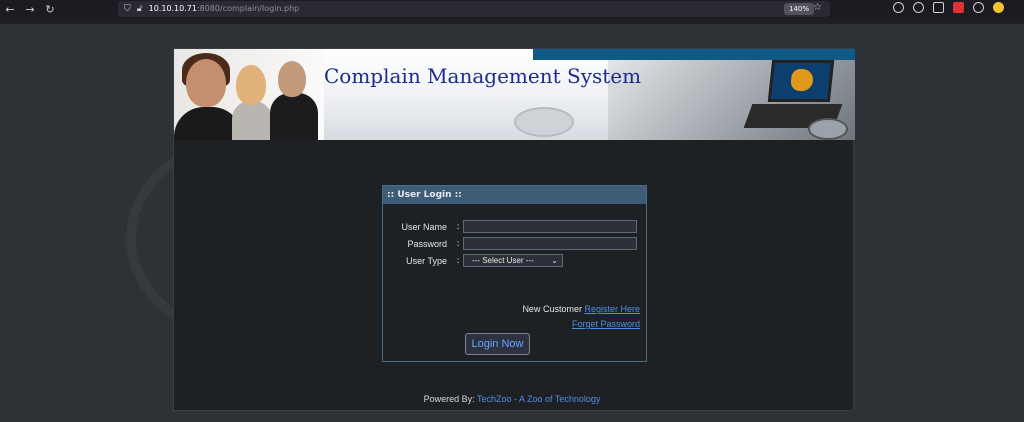  Describe the element at coordinates (511, 309) in the screenshot. I see `register-line: New Customer Register Here` at that location.